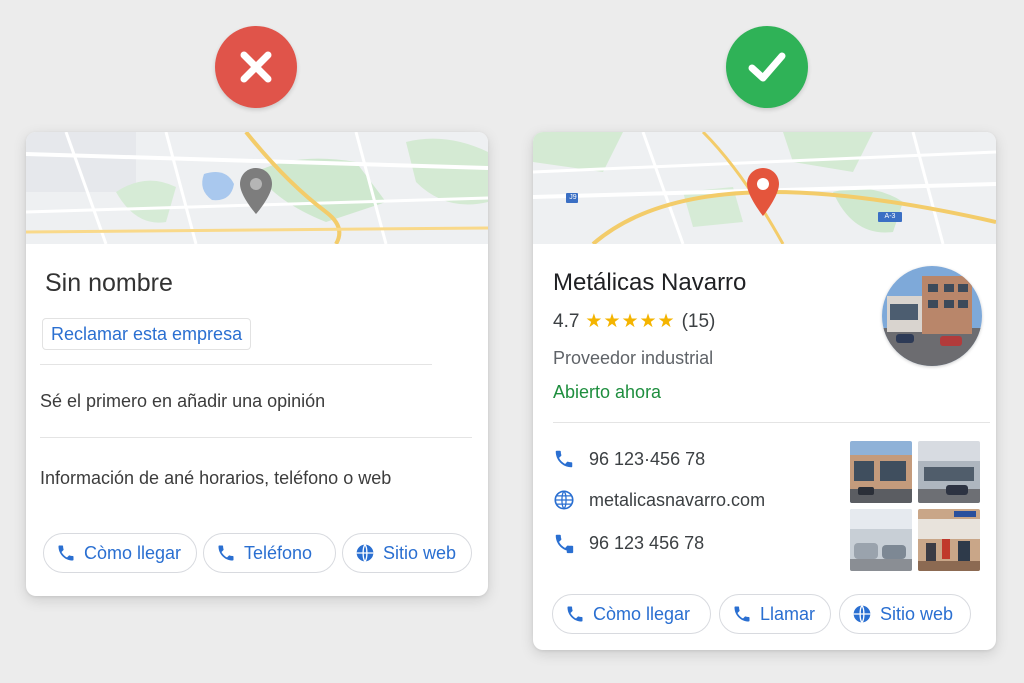  What do you see at coordinates (698, 321) in the screenshot?
I see `review-count: (15)` at bounding box center [698, 321].